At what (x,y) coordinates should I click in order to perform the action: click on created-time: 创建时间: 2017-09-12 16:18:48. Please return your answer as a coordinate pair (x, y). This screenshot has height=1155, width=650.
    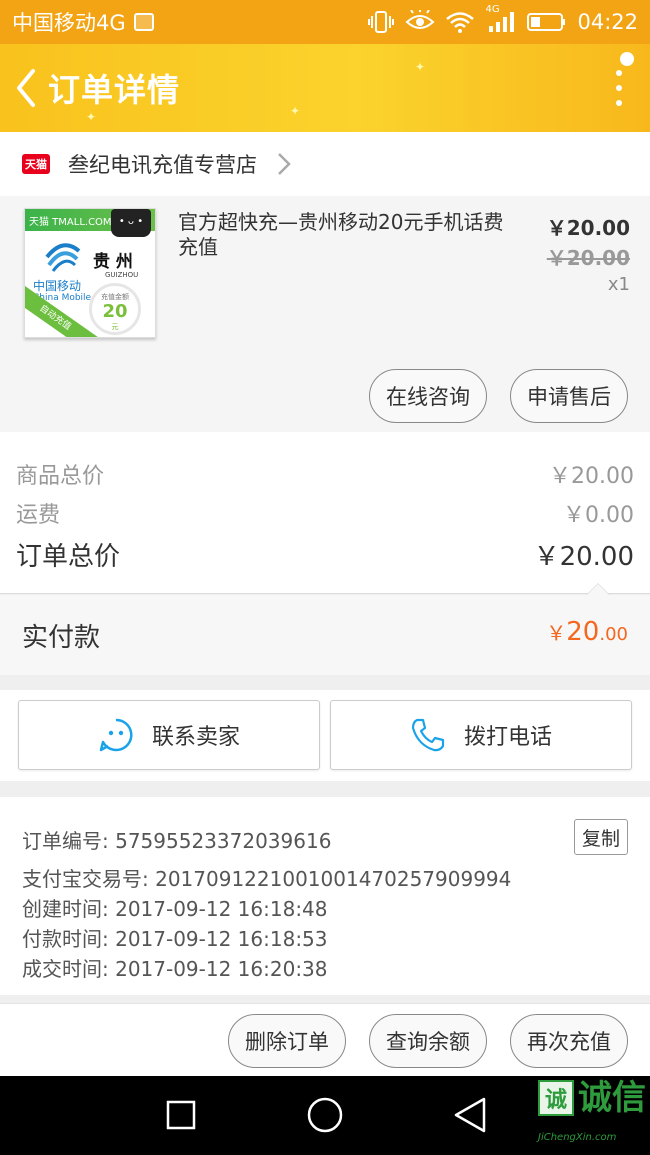
    Looking at the image, I should click on (175, 909).